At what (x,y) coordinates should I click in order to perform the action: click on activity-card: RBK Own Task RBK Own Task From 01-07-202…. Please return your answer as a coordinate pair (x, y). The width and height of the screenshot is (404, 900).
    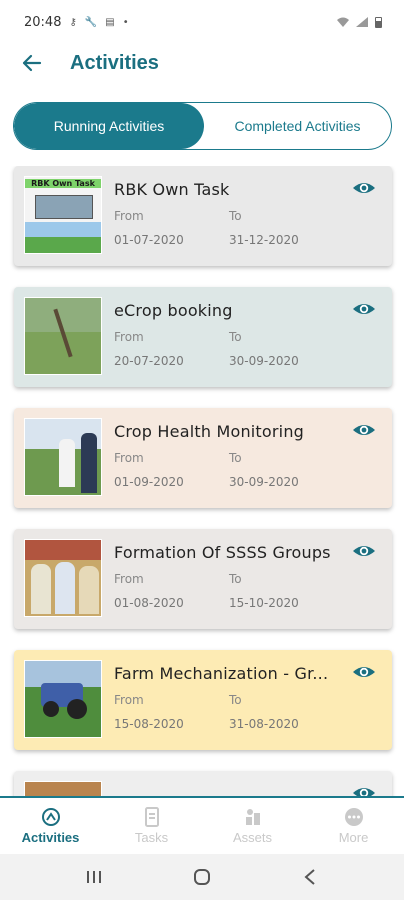
    Looking at the image, I should click on (203, 216).